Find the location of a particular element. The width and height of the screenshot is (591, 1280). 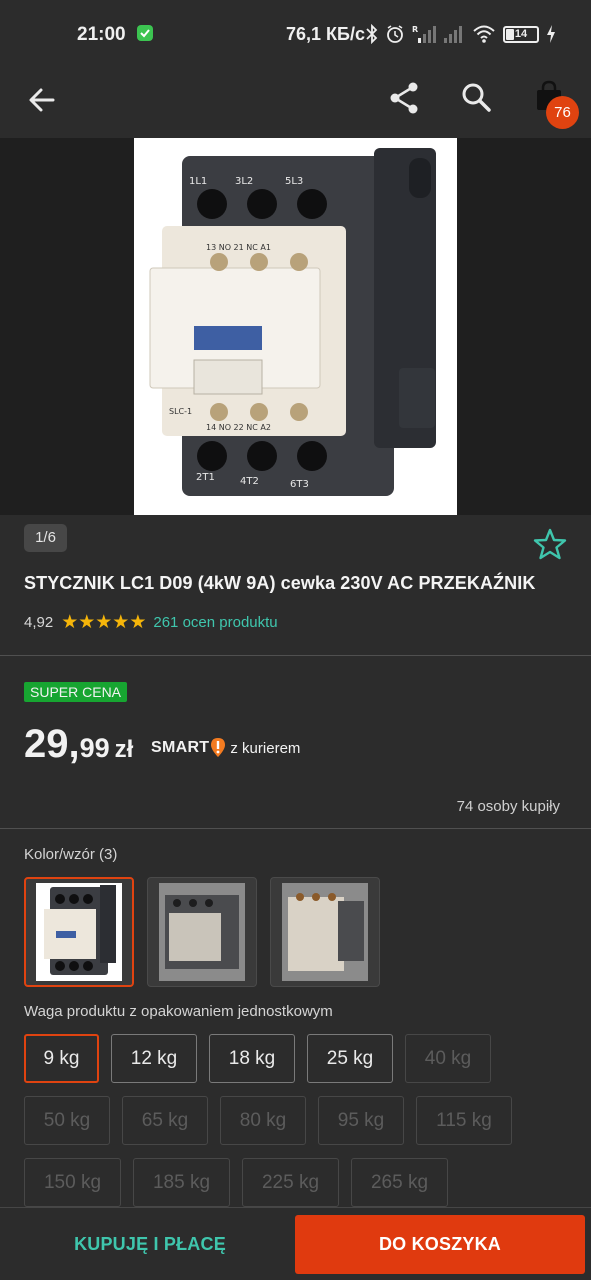

bottom-action-bar: KUPUJĘ I PŁACĘ DO KOSZYKA is located at coordinates (295, 1243).